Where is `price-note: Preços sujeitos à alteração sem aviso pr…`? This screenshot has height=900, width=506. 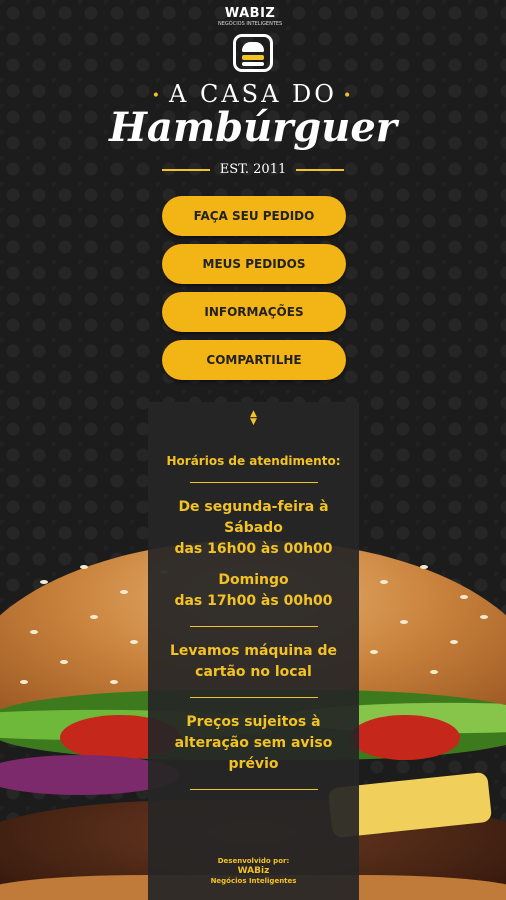
price-note: Preços sujeitos à alteração sem aviso pr… is located at coordinates (253, 743).